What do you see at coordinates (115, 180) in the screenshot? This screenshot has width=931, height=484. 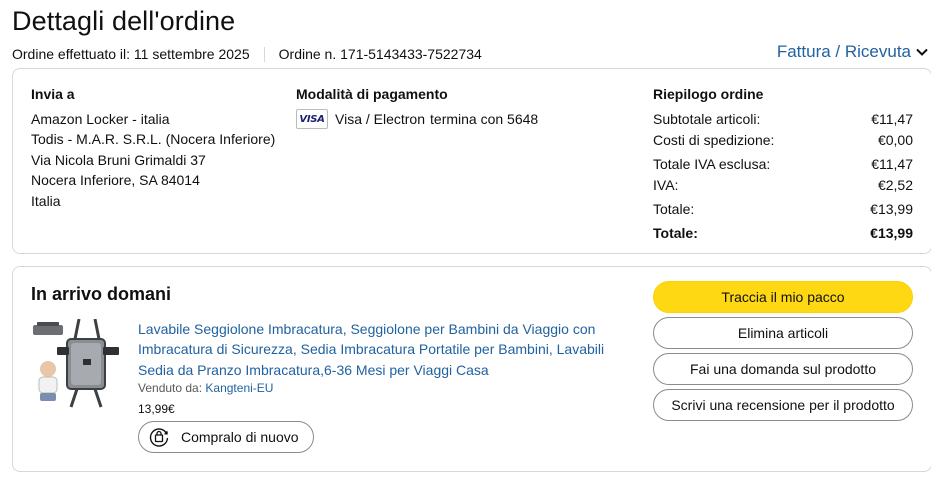 I see `address-line: Nocera Inferiore, SA 84014` at bounding box center [115, 180].